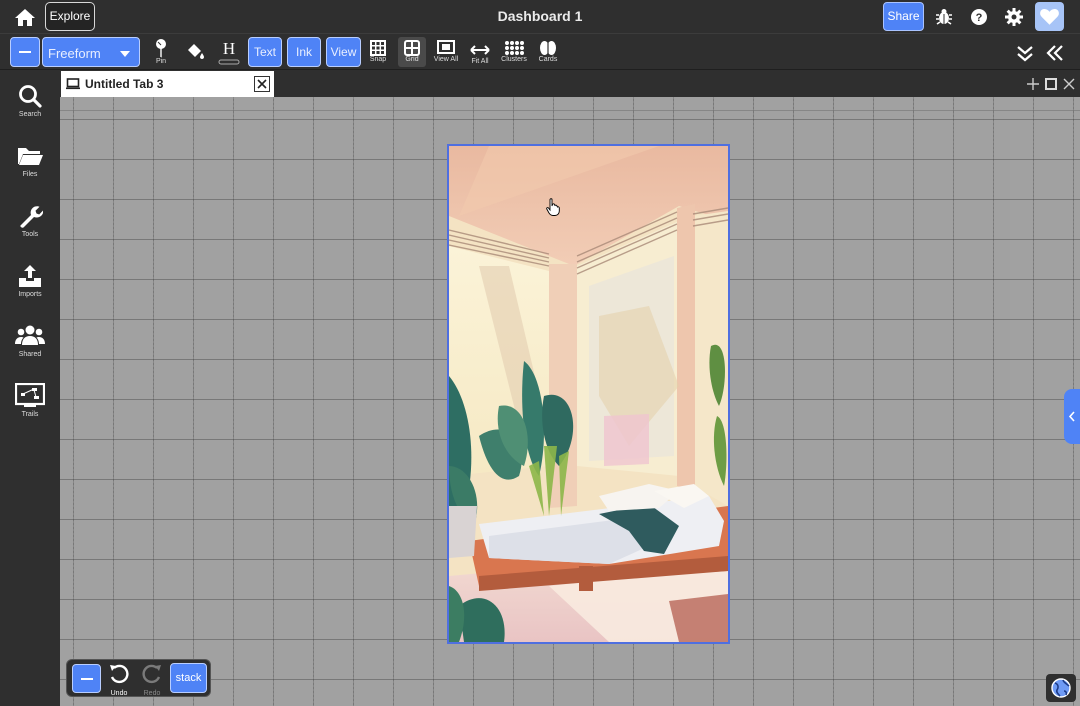 The image size is (1080, 706). What do you see at coordinates (30, 347) in the screenshot?
I see `sidebar-item-shared: Shared` at bounding box center [30, 347].